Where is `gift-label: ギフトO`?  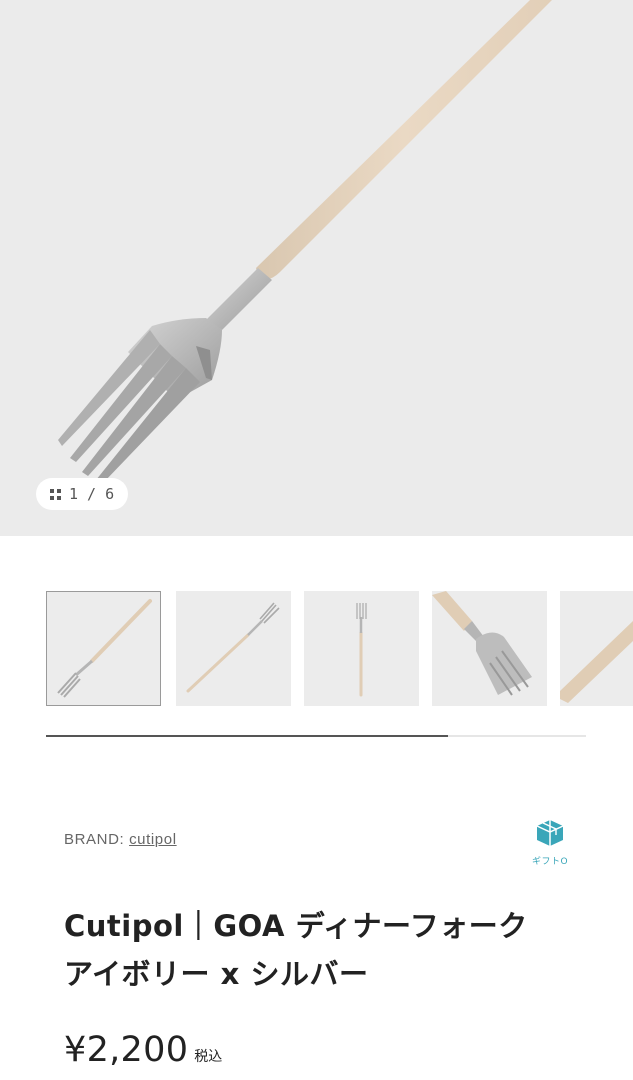 gift-label: ギフトO is located at coordinates (550, 862).